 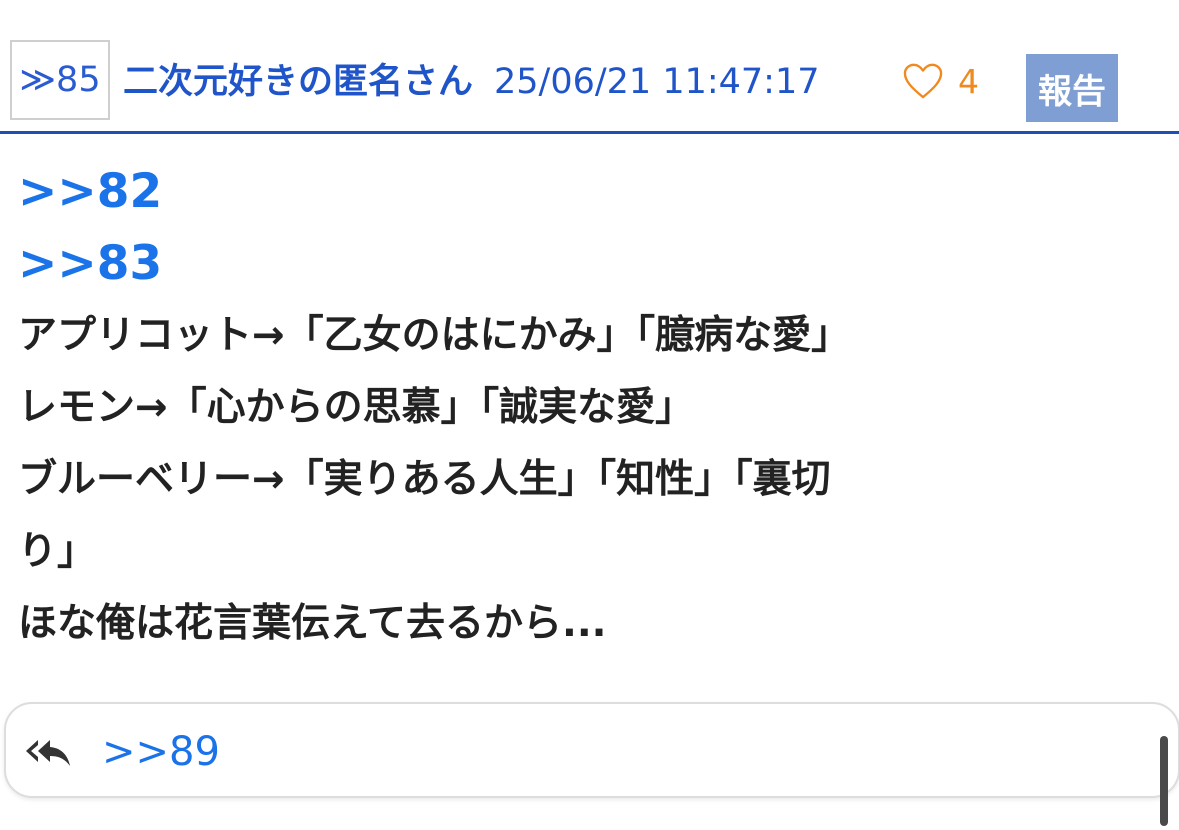 What do you see at coordinates (578, 192) in the screenshot?
I see `anchor-link-82: >>82` at bounding box center [578, 192].